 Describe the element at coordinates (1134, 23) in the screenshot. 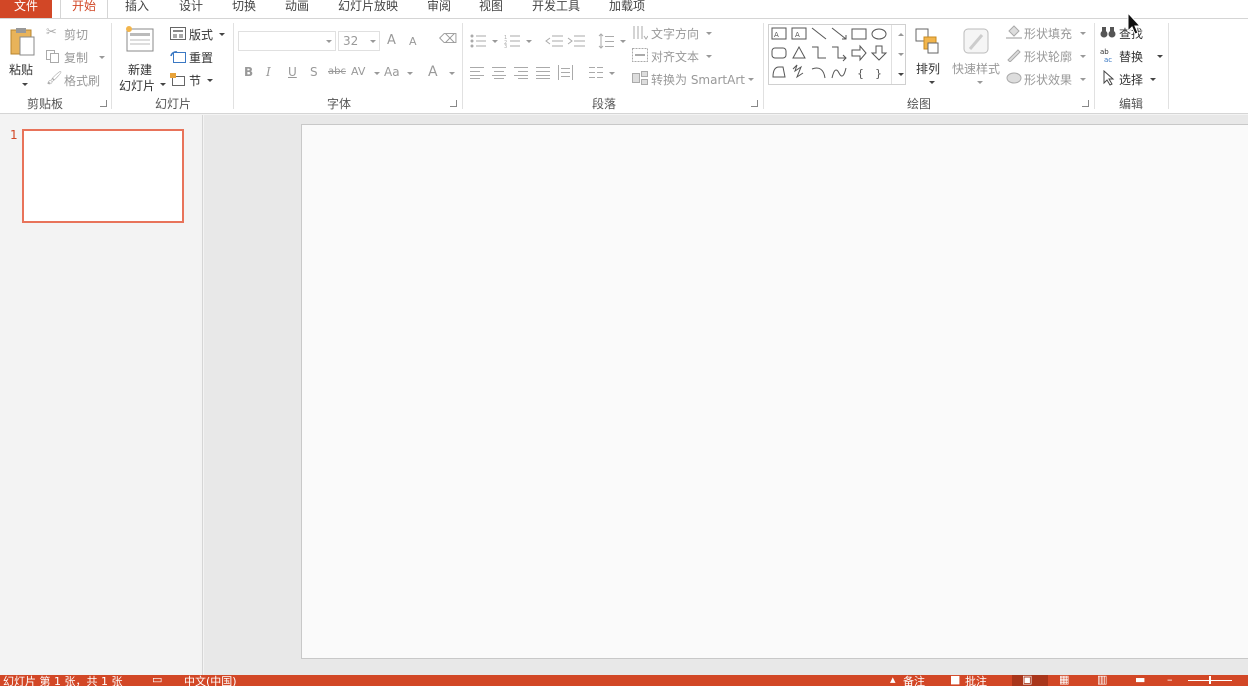

I see `mouse-pointer-icon` at that location.